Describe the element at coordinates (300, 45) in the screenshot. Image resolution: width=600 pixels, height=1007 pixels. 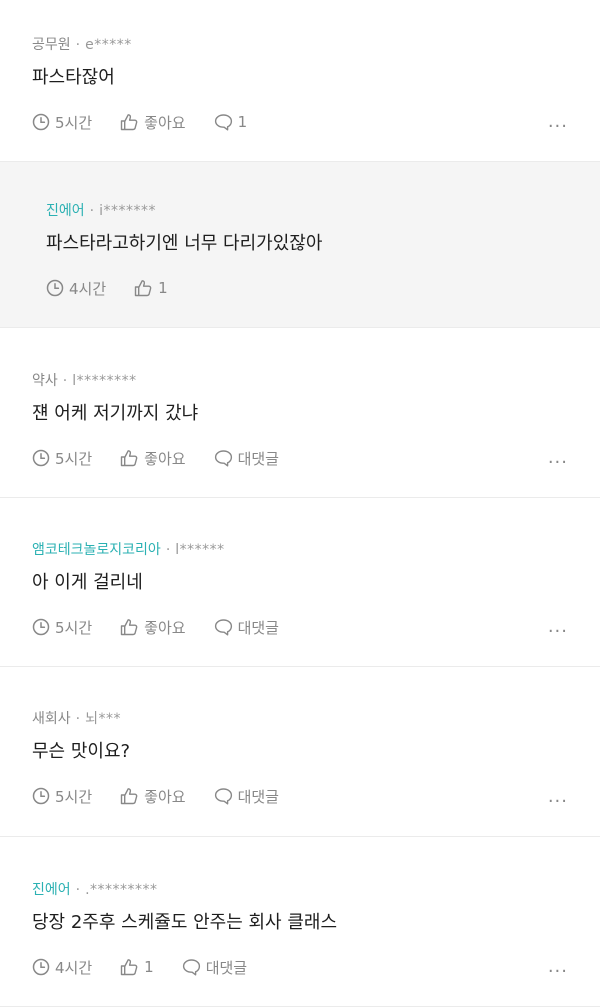
I see `comment-meta: 공무원 · e*****` at that location.